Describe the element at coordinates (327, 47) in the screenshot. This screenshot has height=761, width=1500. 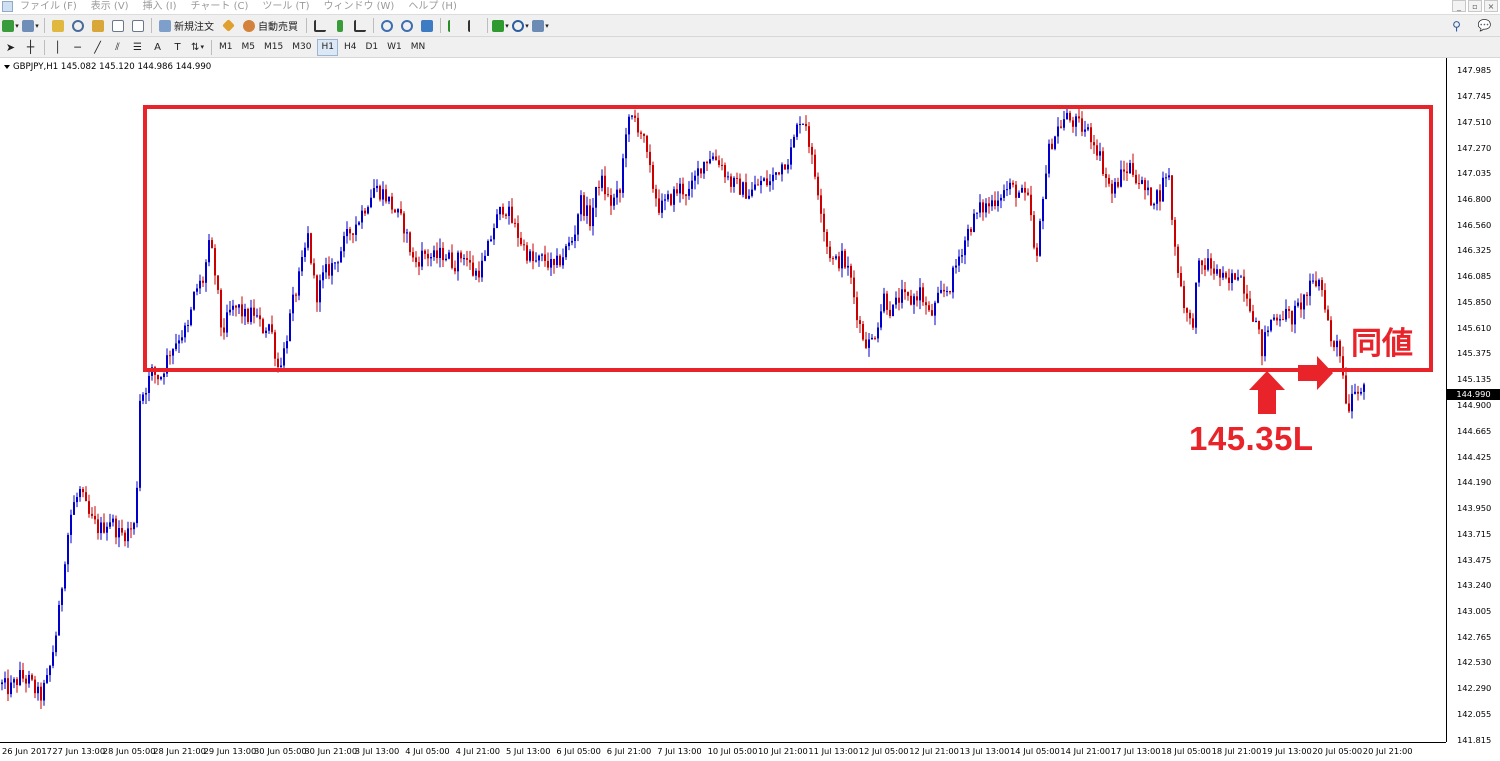
I see `timeframe-button-h1: H1` at that location.